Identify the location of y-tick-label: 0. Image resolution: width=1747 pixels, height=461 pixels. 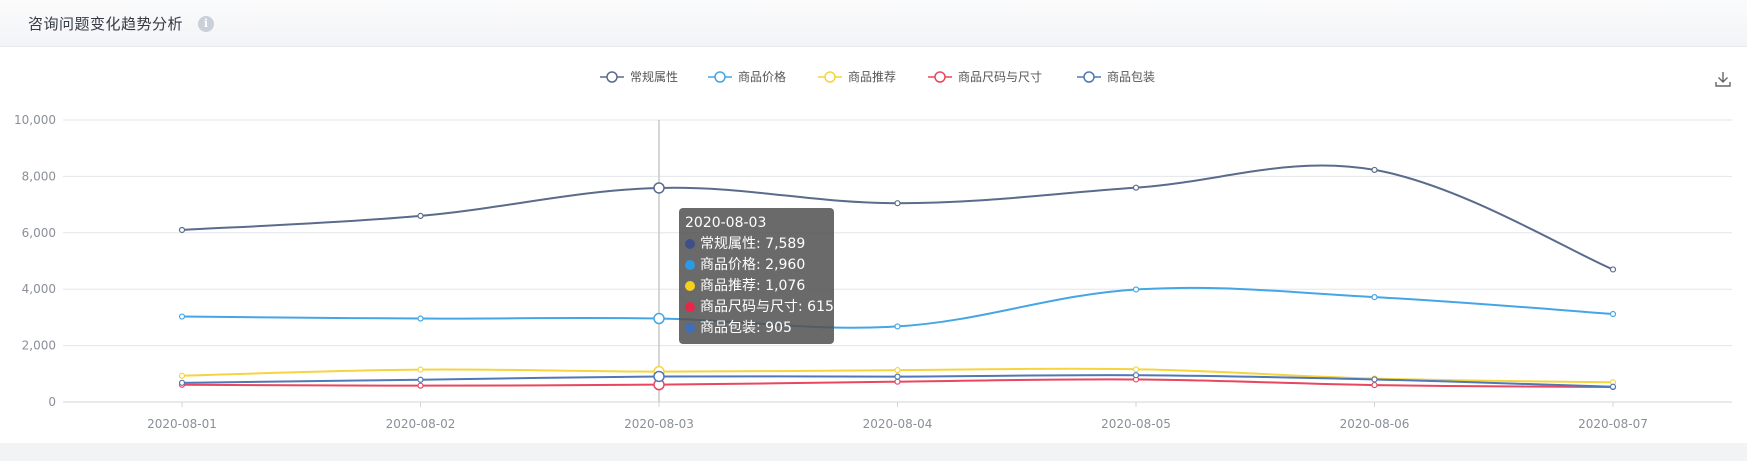
(52, 402).